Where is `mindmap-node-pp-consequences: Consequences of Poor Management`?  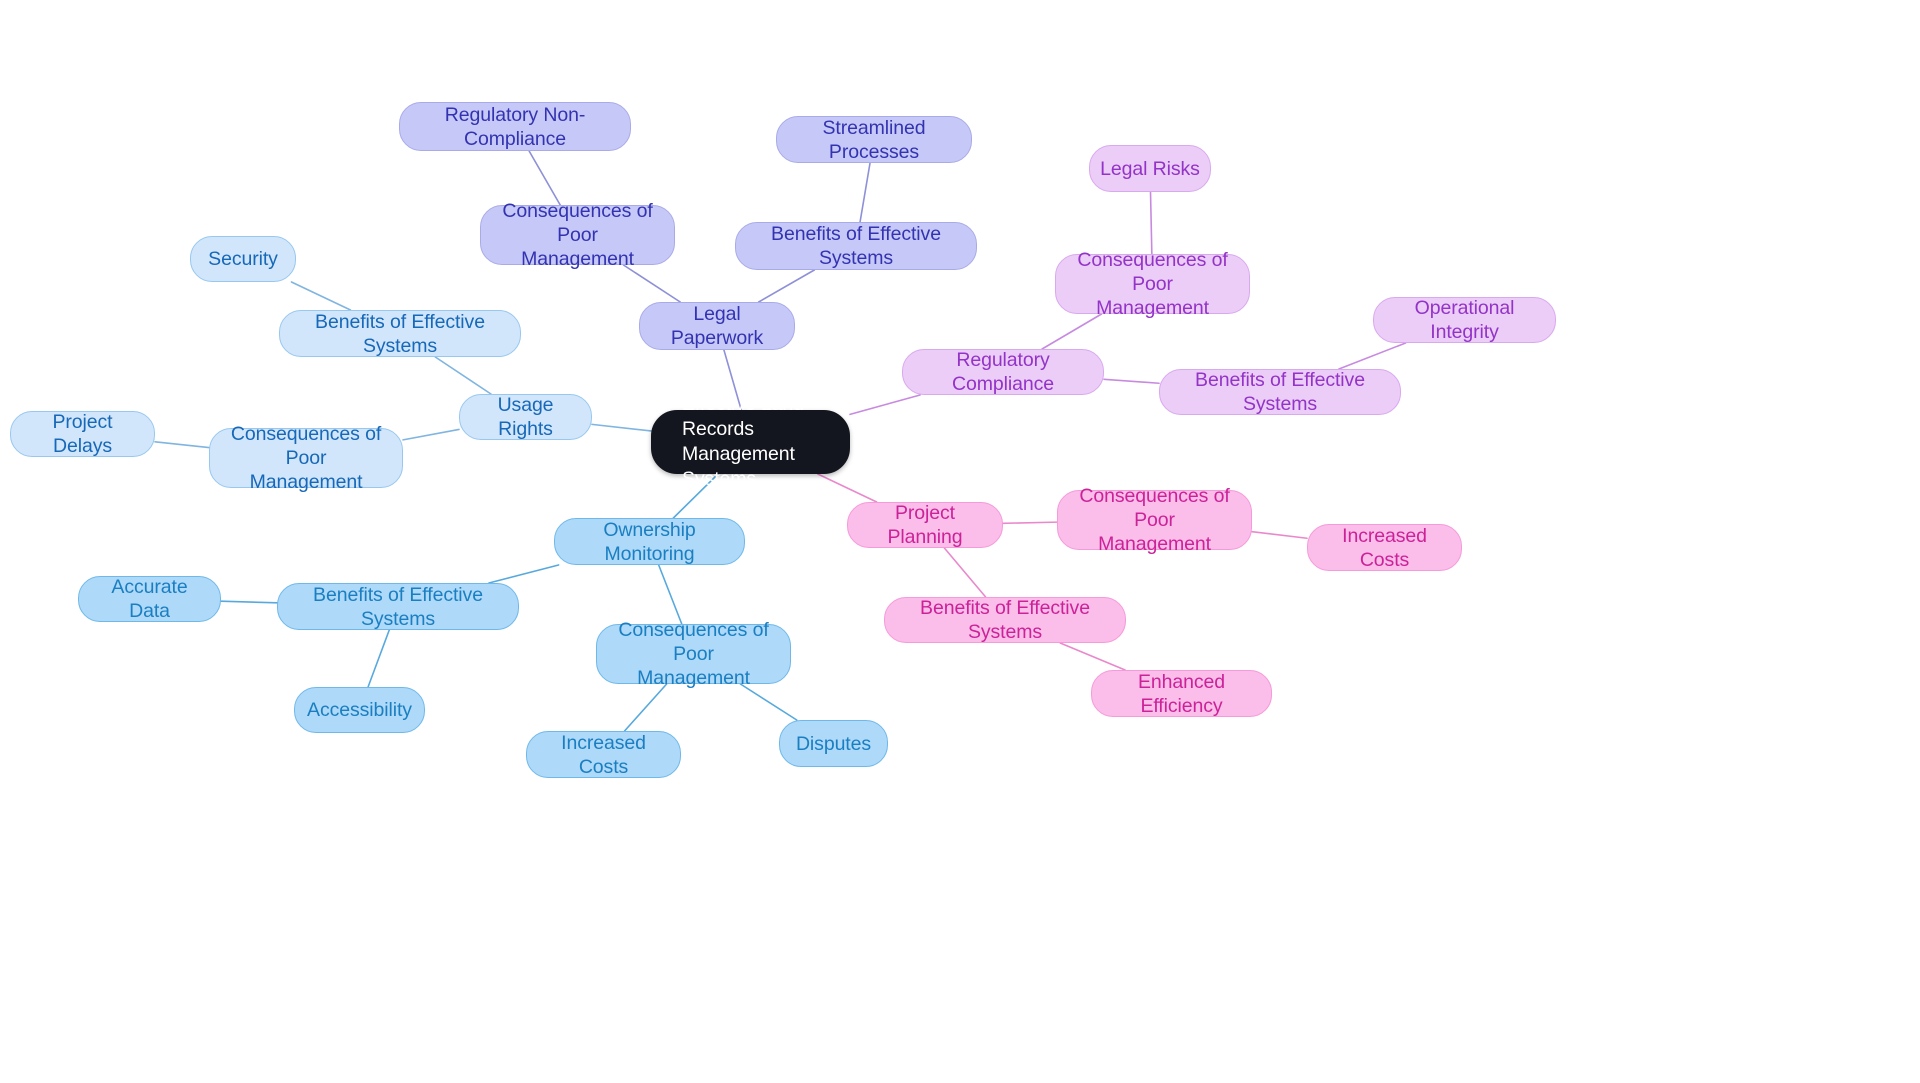
mindmap-node-pp-consequences: Consequences of Poor Management is located at coordinates (1154, 520).